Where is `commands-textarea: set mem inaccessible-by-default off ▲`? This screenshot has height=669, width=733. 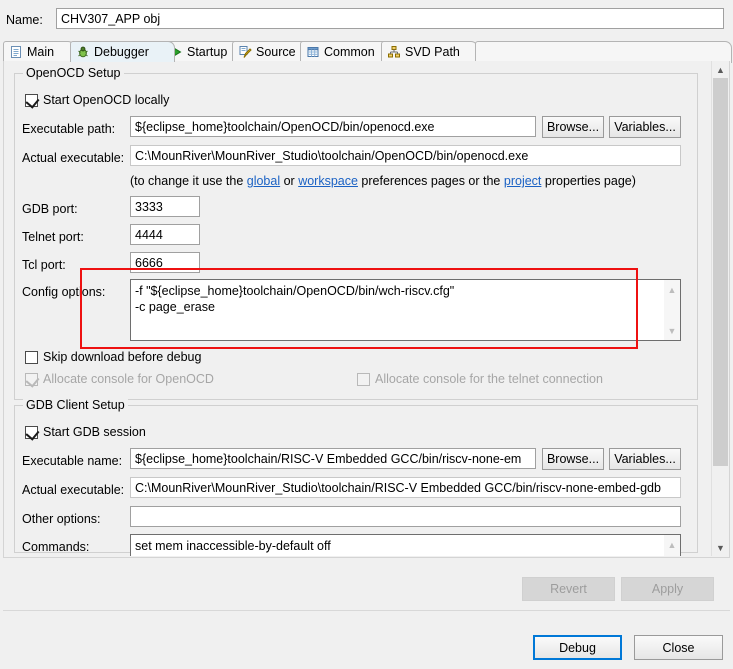 commands-textarea: set mem inaccessible-by-default off ▲ is located at coordinates (405, 545).